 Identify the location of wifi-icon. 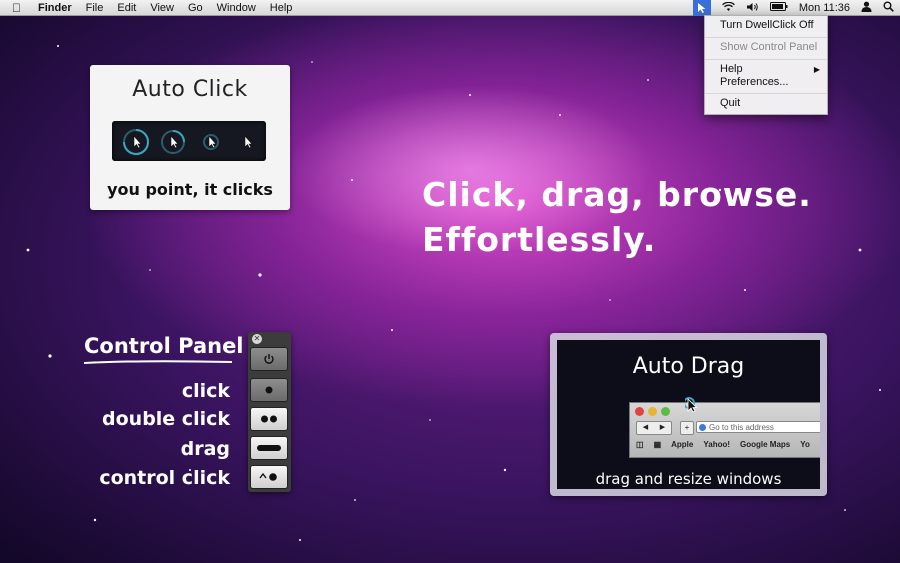
(728, 8).